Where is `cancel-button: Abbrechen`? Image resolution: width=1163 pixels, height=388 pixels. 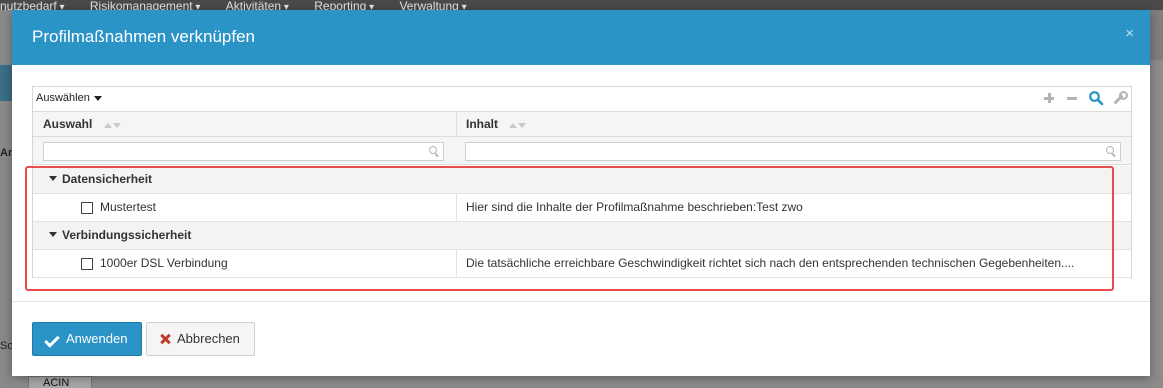 cancel-button: Abbrechen is located at coordinates (200, 339).